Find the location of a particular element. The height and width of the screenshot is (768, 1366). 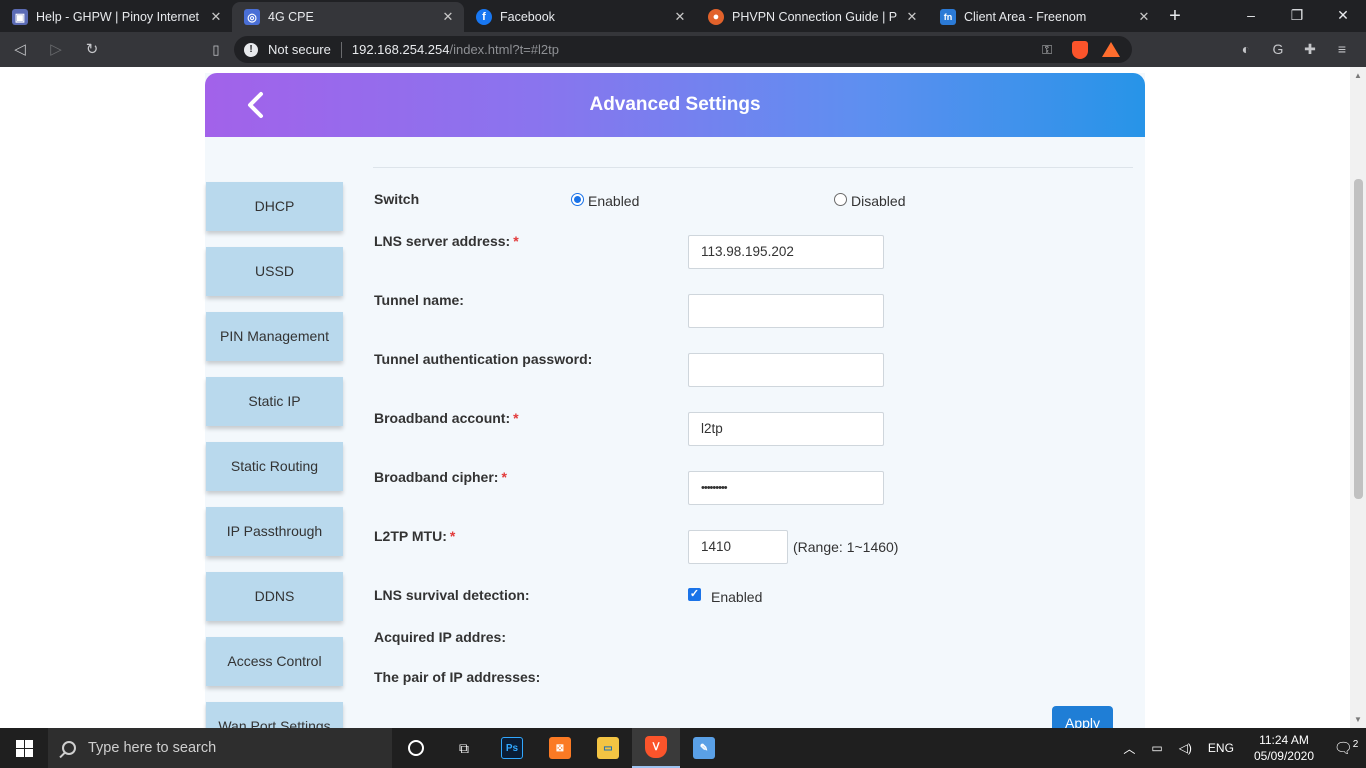

tunnel-name-input is located at coordinates (786, 311).